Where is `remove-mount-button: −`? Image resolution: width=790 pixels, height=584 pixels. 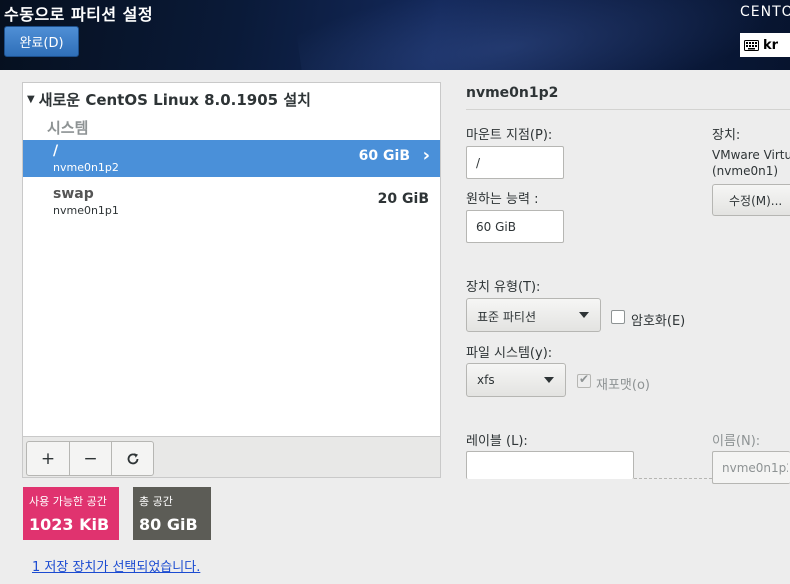 remove-mount-button: − is located at coordinates (90, 458).